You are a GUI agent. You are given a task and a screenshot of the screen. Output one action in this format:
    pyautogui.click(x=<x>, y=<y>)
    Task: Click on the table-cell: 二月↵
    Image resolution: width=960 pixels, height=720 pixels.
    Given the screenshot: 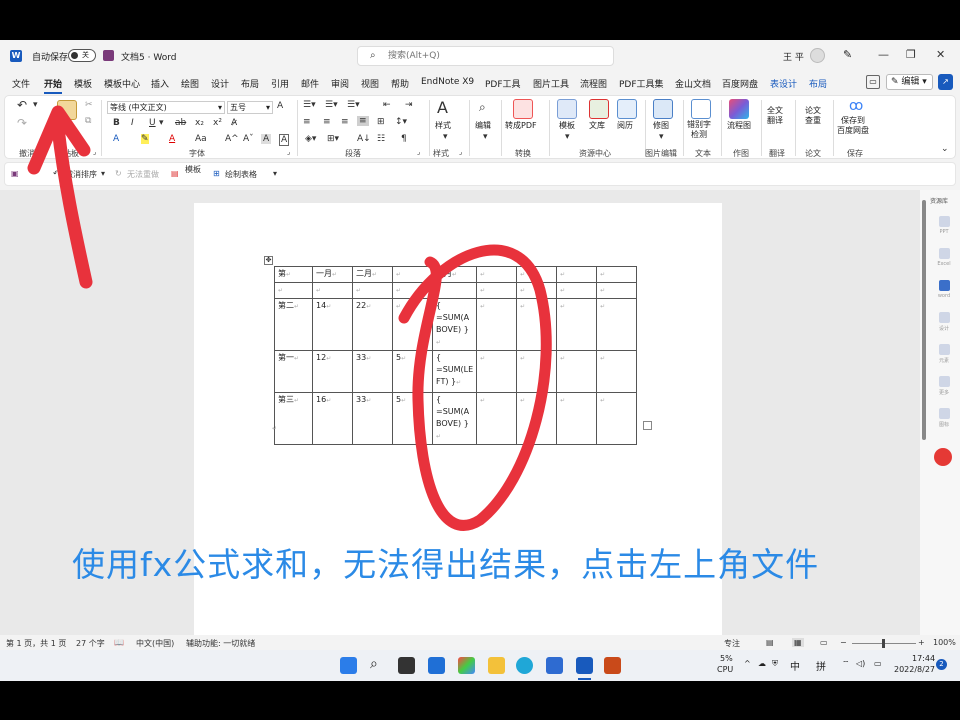 What is the action you would take?
    pyautogui.click(x=372, y=274)
    